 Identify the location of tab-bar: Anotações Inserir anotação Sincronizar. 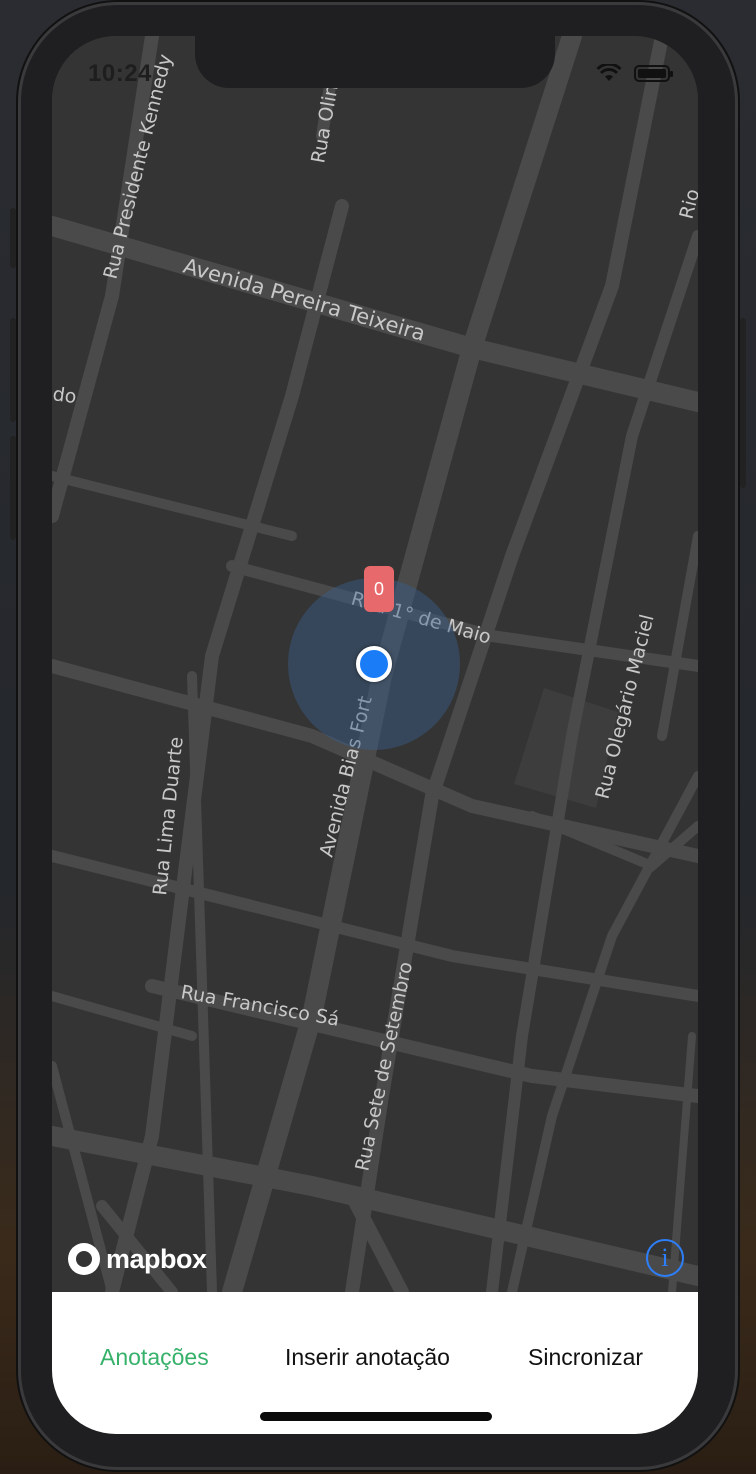
(375, 1363).